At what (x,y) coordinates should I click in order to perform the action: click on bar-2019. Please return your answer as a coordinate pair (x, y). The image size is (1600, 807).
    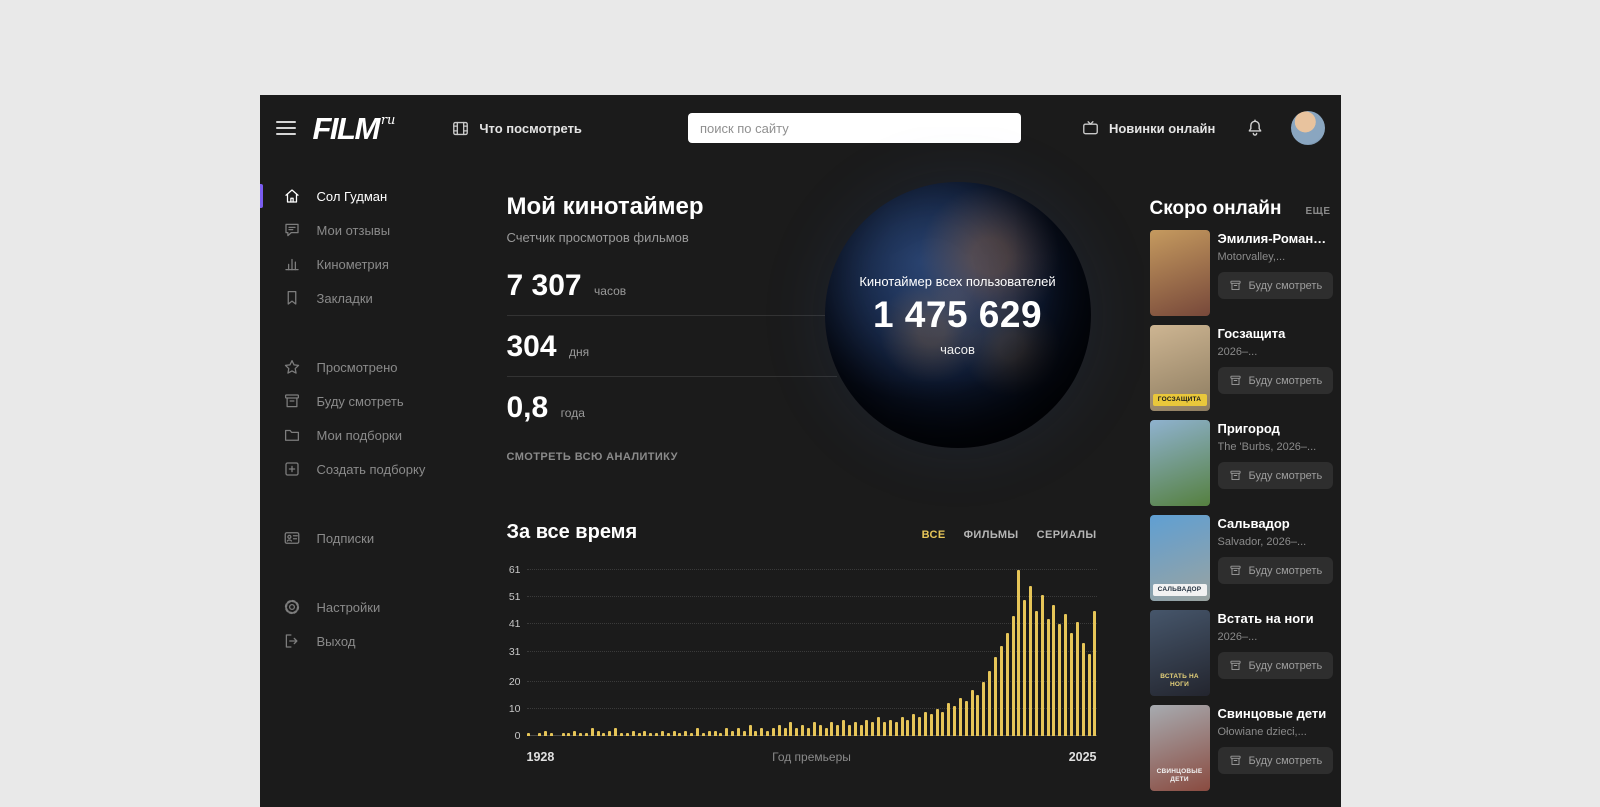
    Looking at the image, I should click on (1060, 680).